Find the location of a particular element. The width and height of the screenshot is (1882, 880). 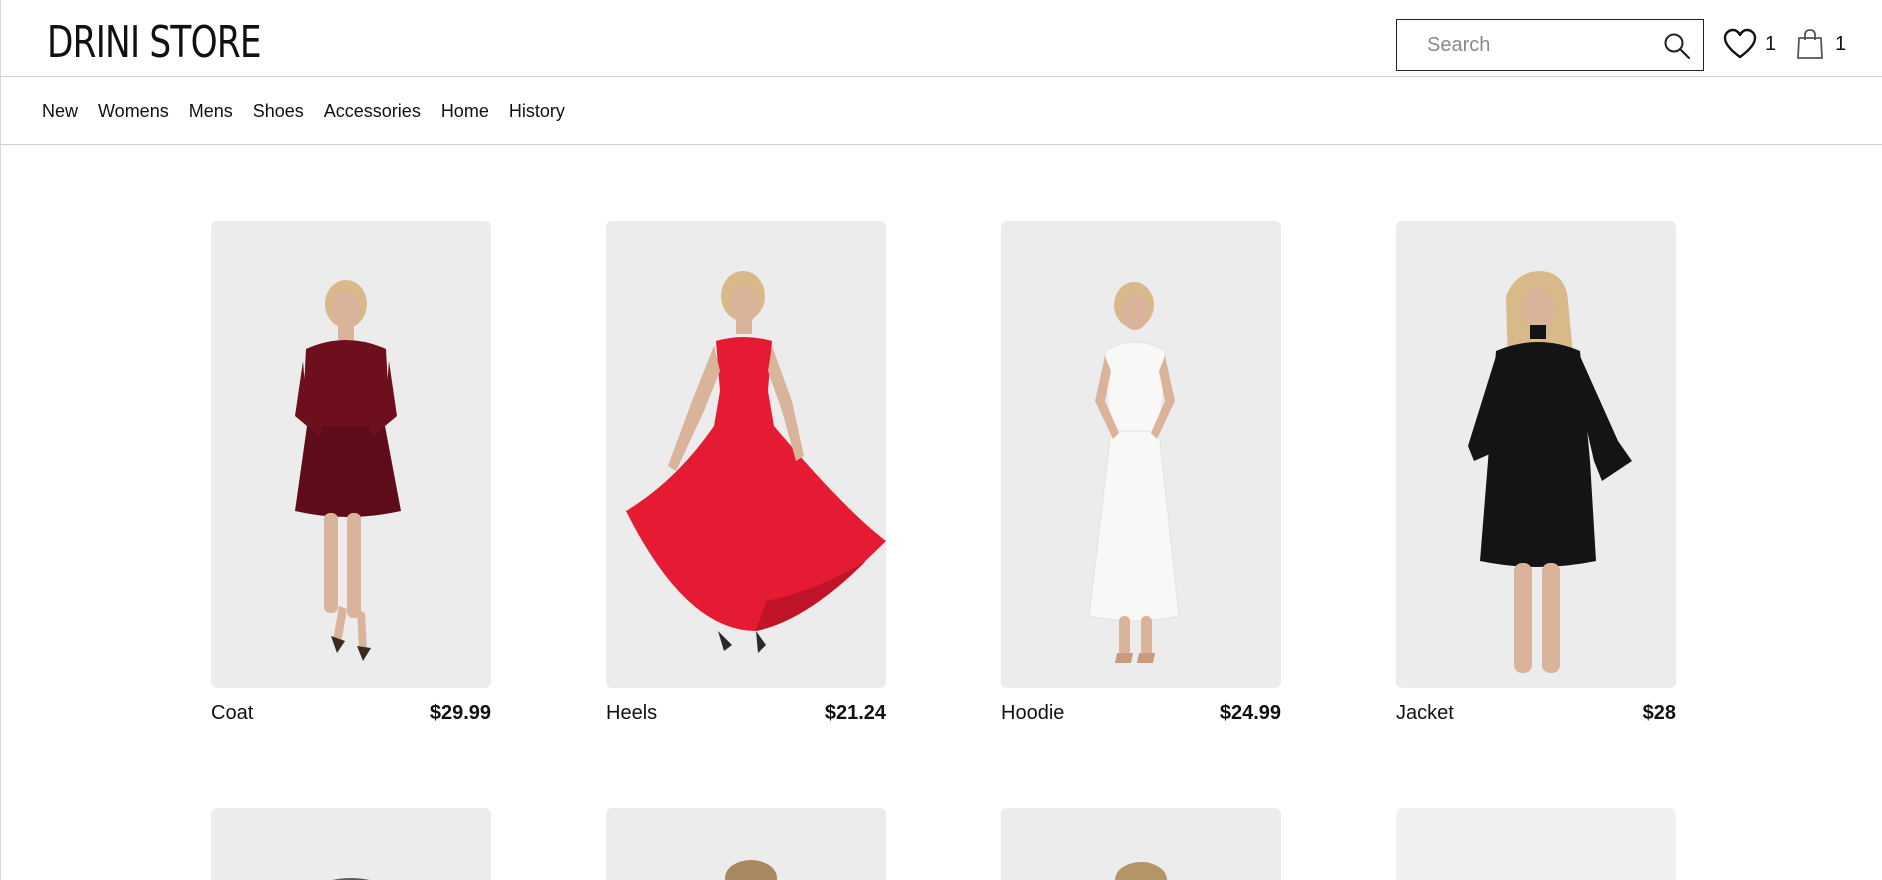

product-card: Jacket $28 is located at coordinates (1536, 473).